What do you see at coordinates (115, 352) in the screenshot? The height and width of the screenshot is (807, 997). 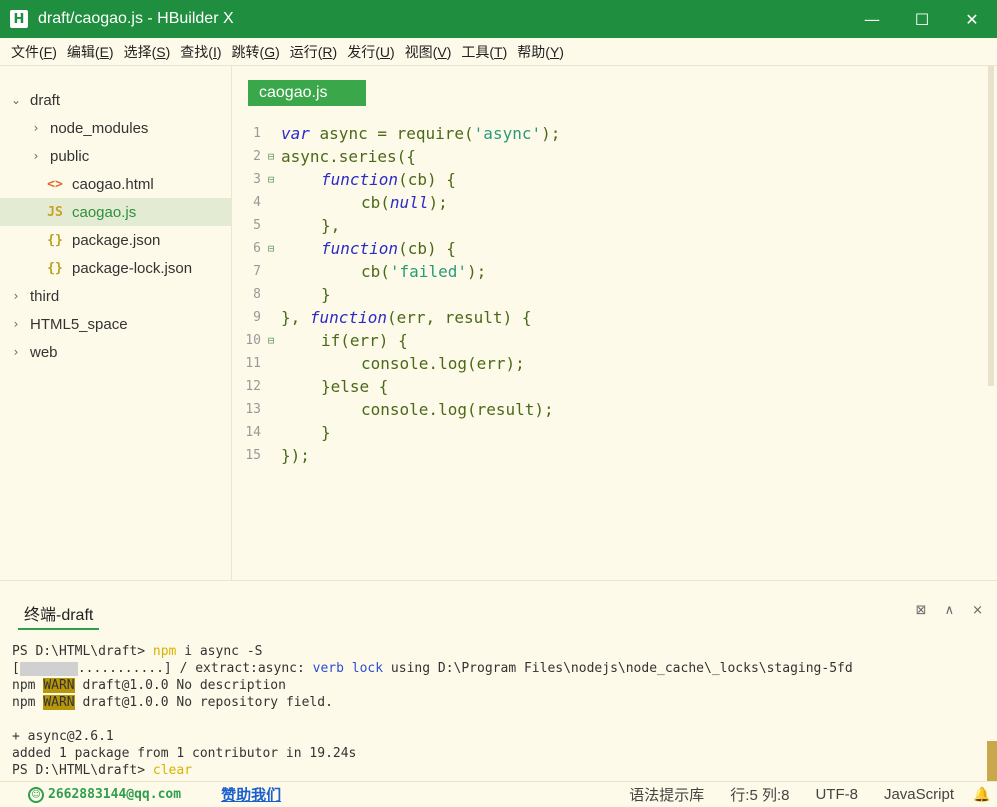 I see `tree-item-web: › web` at bounding box center [115, 352].